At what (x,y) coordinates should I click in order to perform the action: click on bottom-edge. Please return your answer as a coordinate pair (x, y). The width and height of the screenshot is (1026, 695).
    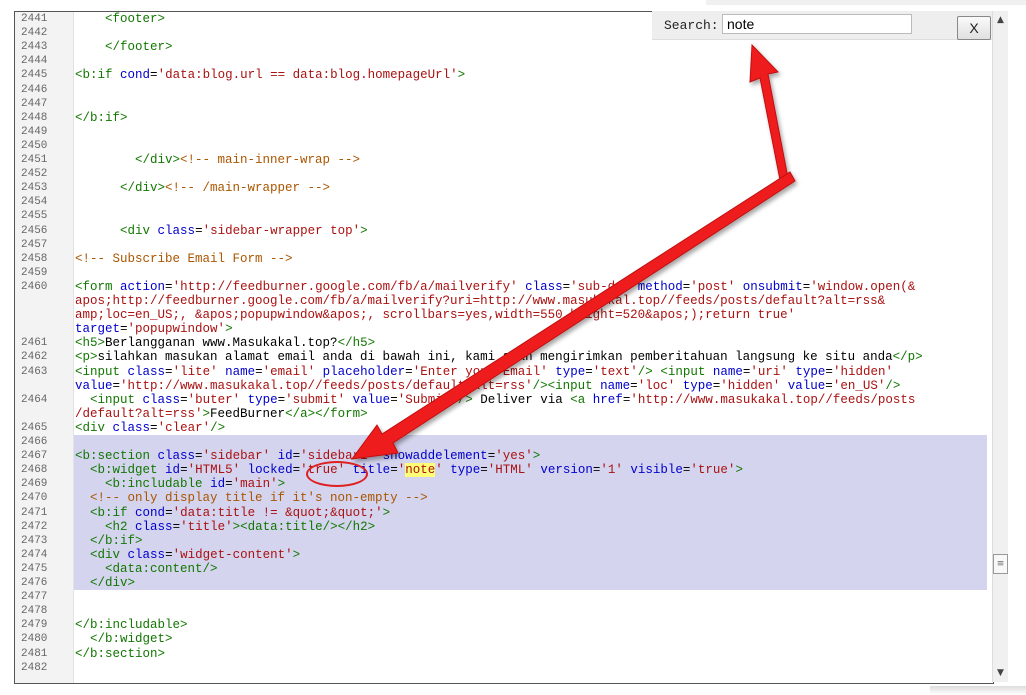
    Looking at the image, I should click on (978, 690).